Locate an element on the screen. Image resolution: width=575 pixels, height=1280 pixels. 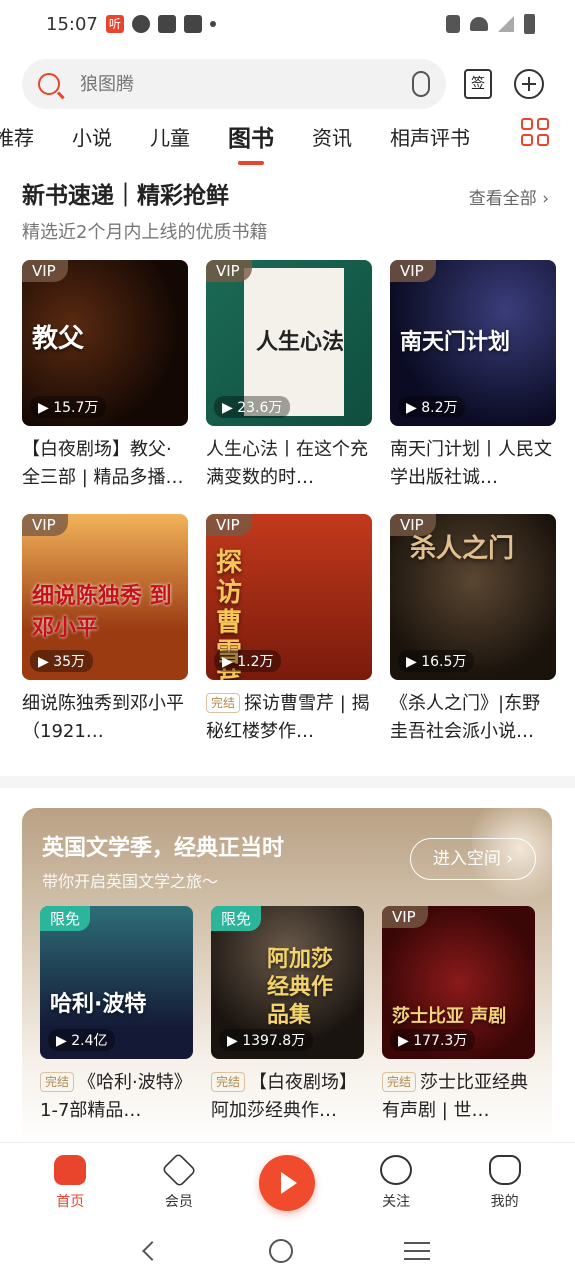
play-count: ▶ 23.6万 is located at coordinates (252, 407).